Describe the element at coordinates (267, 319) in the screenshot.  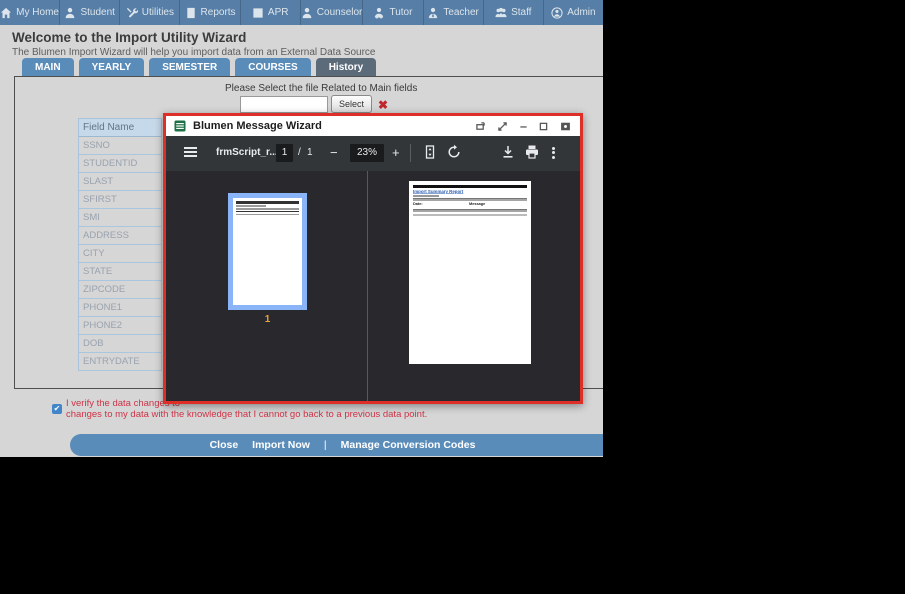
I see `thumbnail-page-number: 1` at that location.